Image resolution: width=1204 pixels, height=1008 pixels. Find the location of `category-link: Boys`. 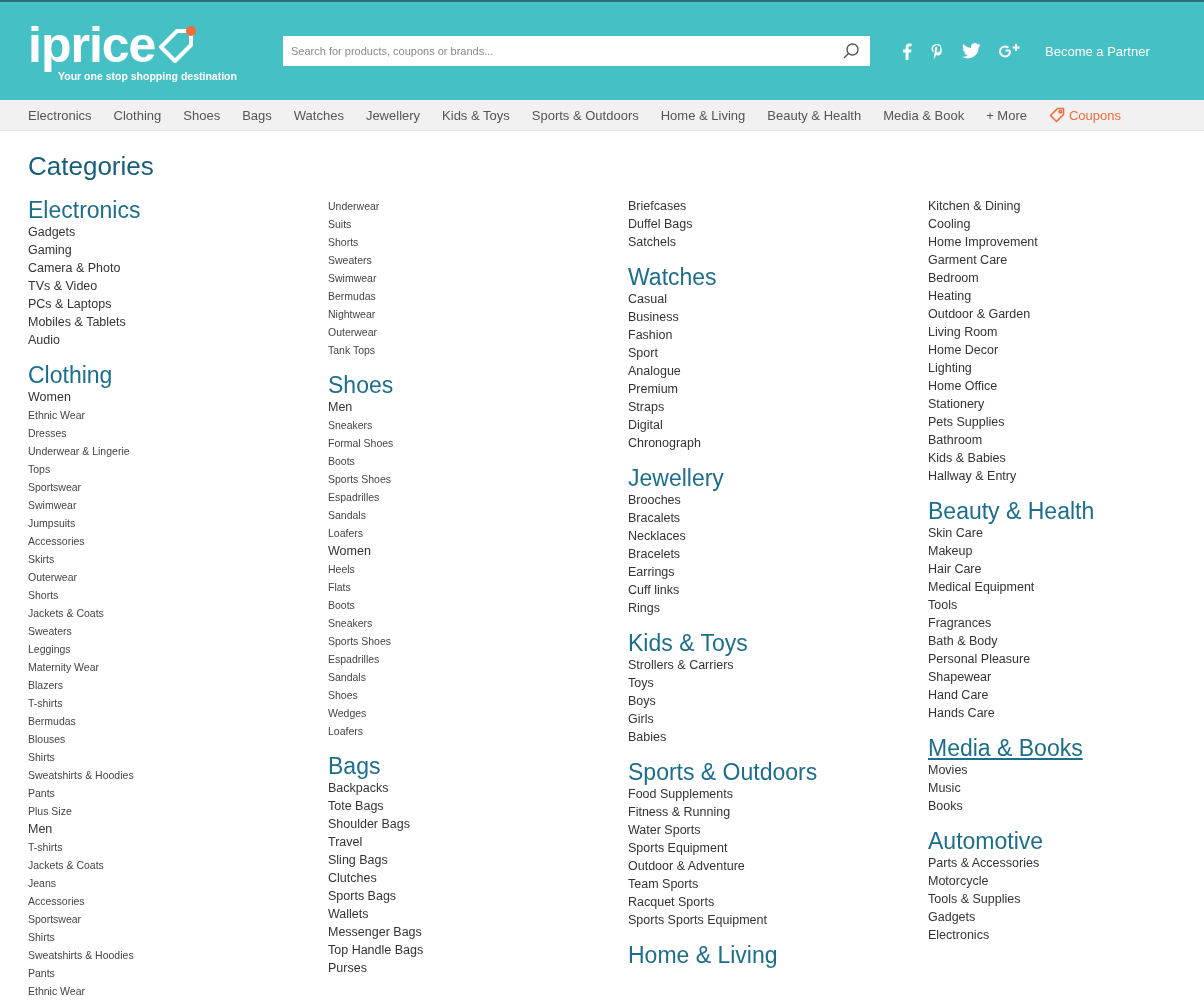

category-link: Boys is located at coordinates (642, 701).